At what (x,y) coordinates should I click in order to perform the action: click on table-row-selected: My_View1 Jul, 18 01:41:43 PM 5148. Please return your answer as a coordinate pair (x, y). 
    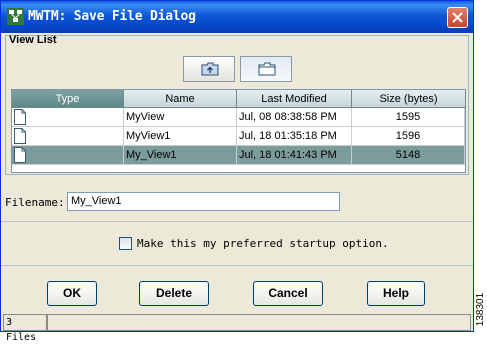
    Looking at the image, I should click on (238, 155).